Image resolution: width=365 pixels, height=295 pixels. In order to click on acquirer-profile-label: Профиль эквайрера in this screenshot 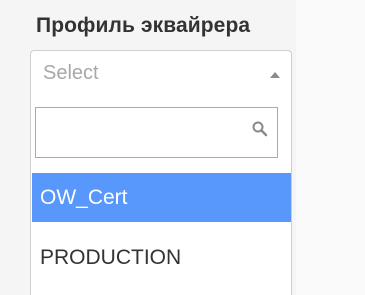, I will do `click(143, 25)`.